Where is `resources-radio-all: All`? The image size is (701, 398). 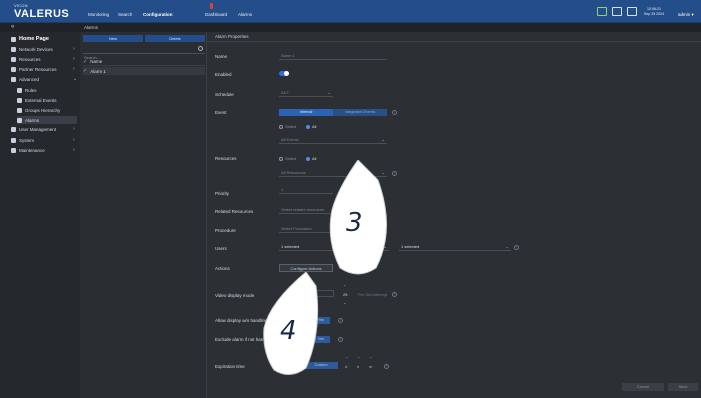 resources-radio-all: All is located at coordinates (311, 158).